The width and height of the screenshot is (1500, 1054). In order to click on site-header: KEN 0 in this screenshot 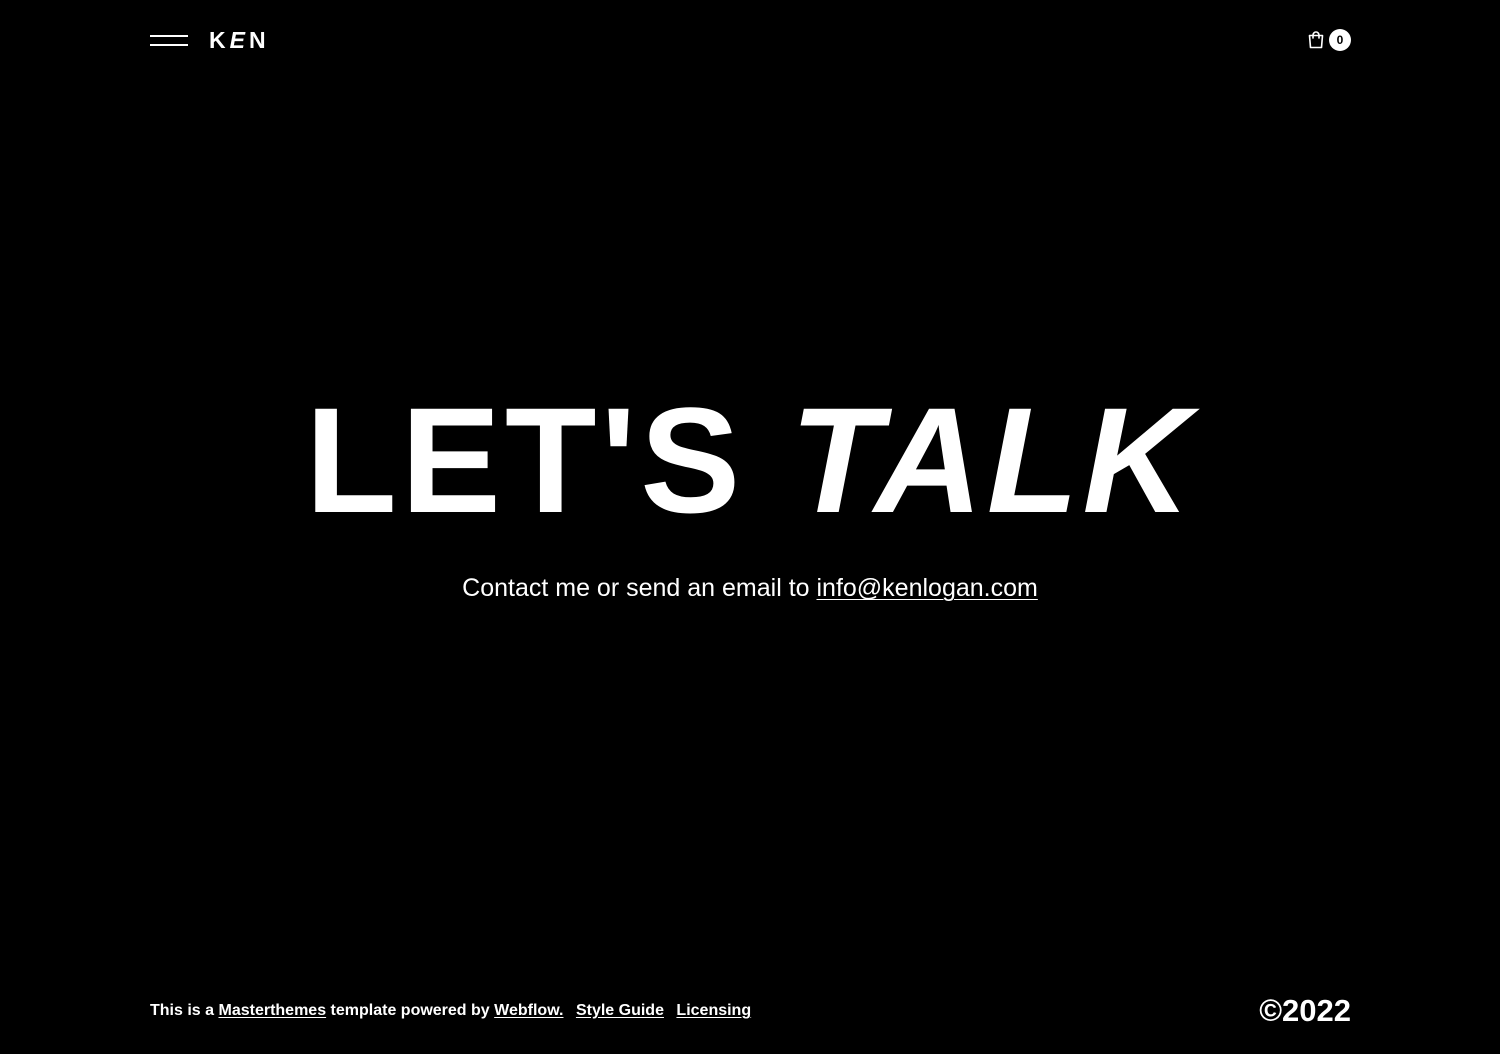, I will do `click(750, 40)`.